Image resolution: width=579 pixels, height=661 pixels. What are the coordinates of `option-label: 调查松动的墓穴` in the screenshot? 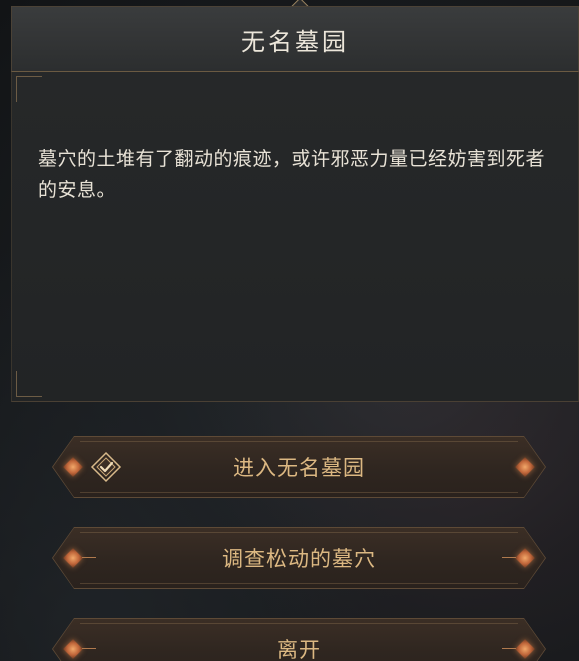 It's located at (299, 559).